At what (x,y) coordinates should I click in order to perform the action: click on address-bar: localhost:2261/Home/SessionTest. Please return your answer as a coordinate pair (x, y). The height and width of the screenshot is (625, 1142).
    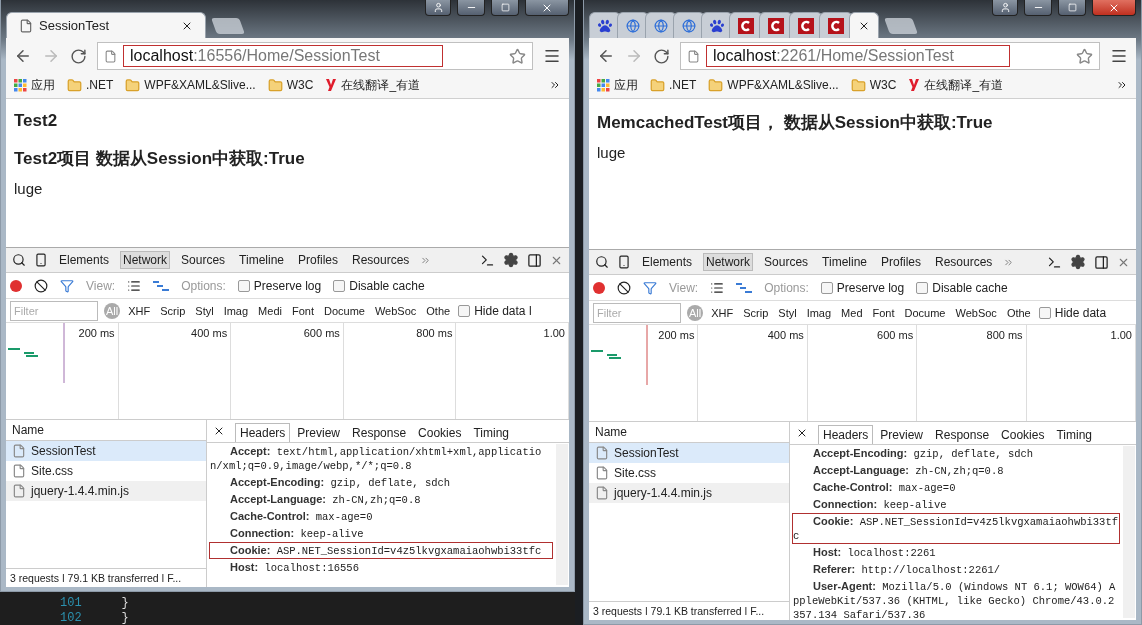
    Looking at the image, I should click on (890, 56).